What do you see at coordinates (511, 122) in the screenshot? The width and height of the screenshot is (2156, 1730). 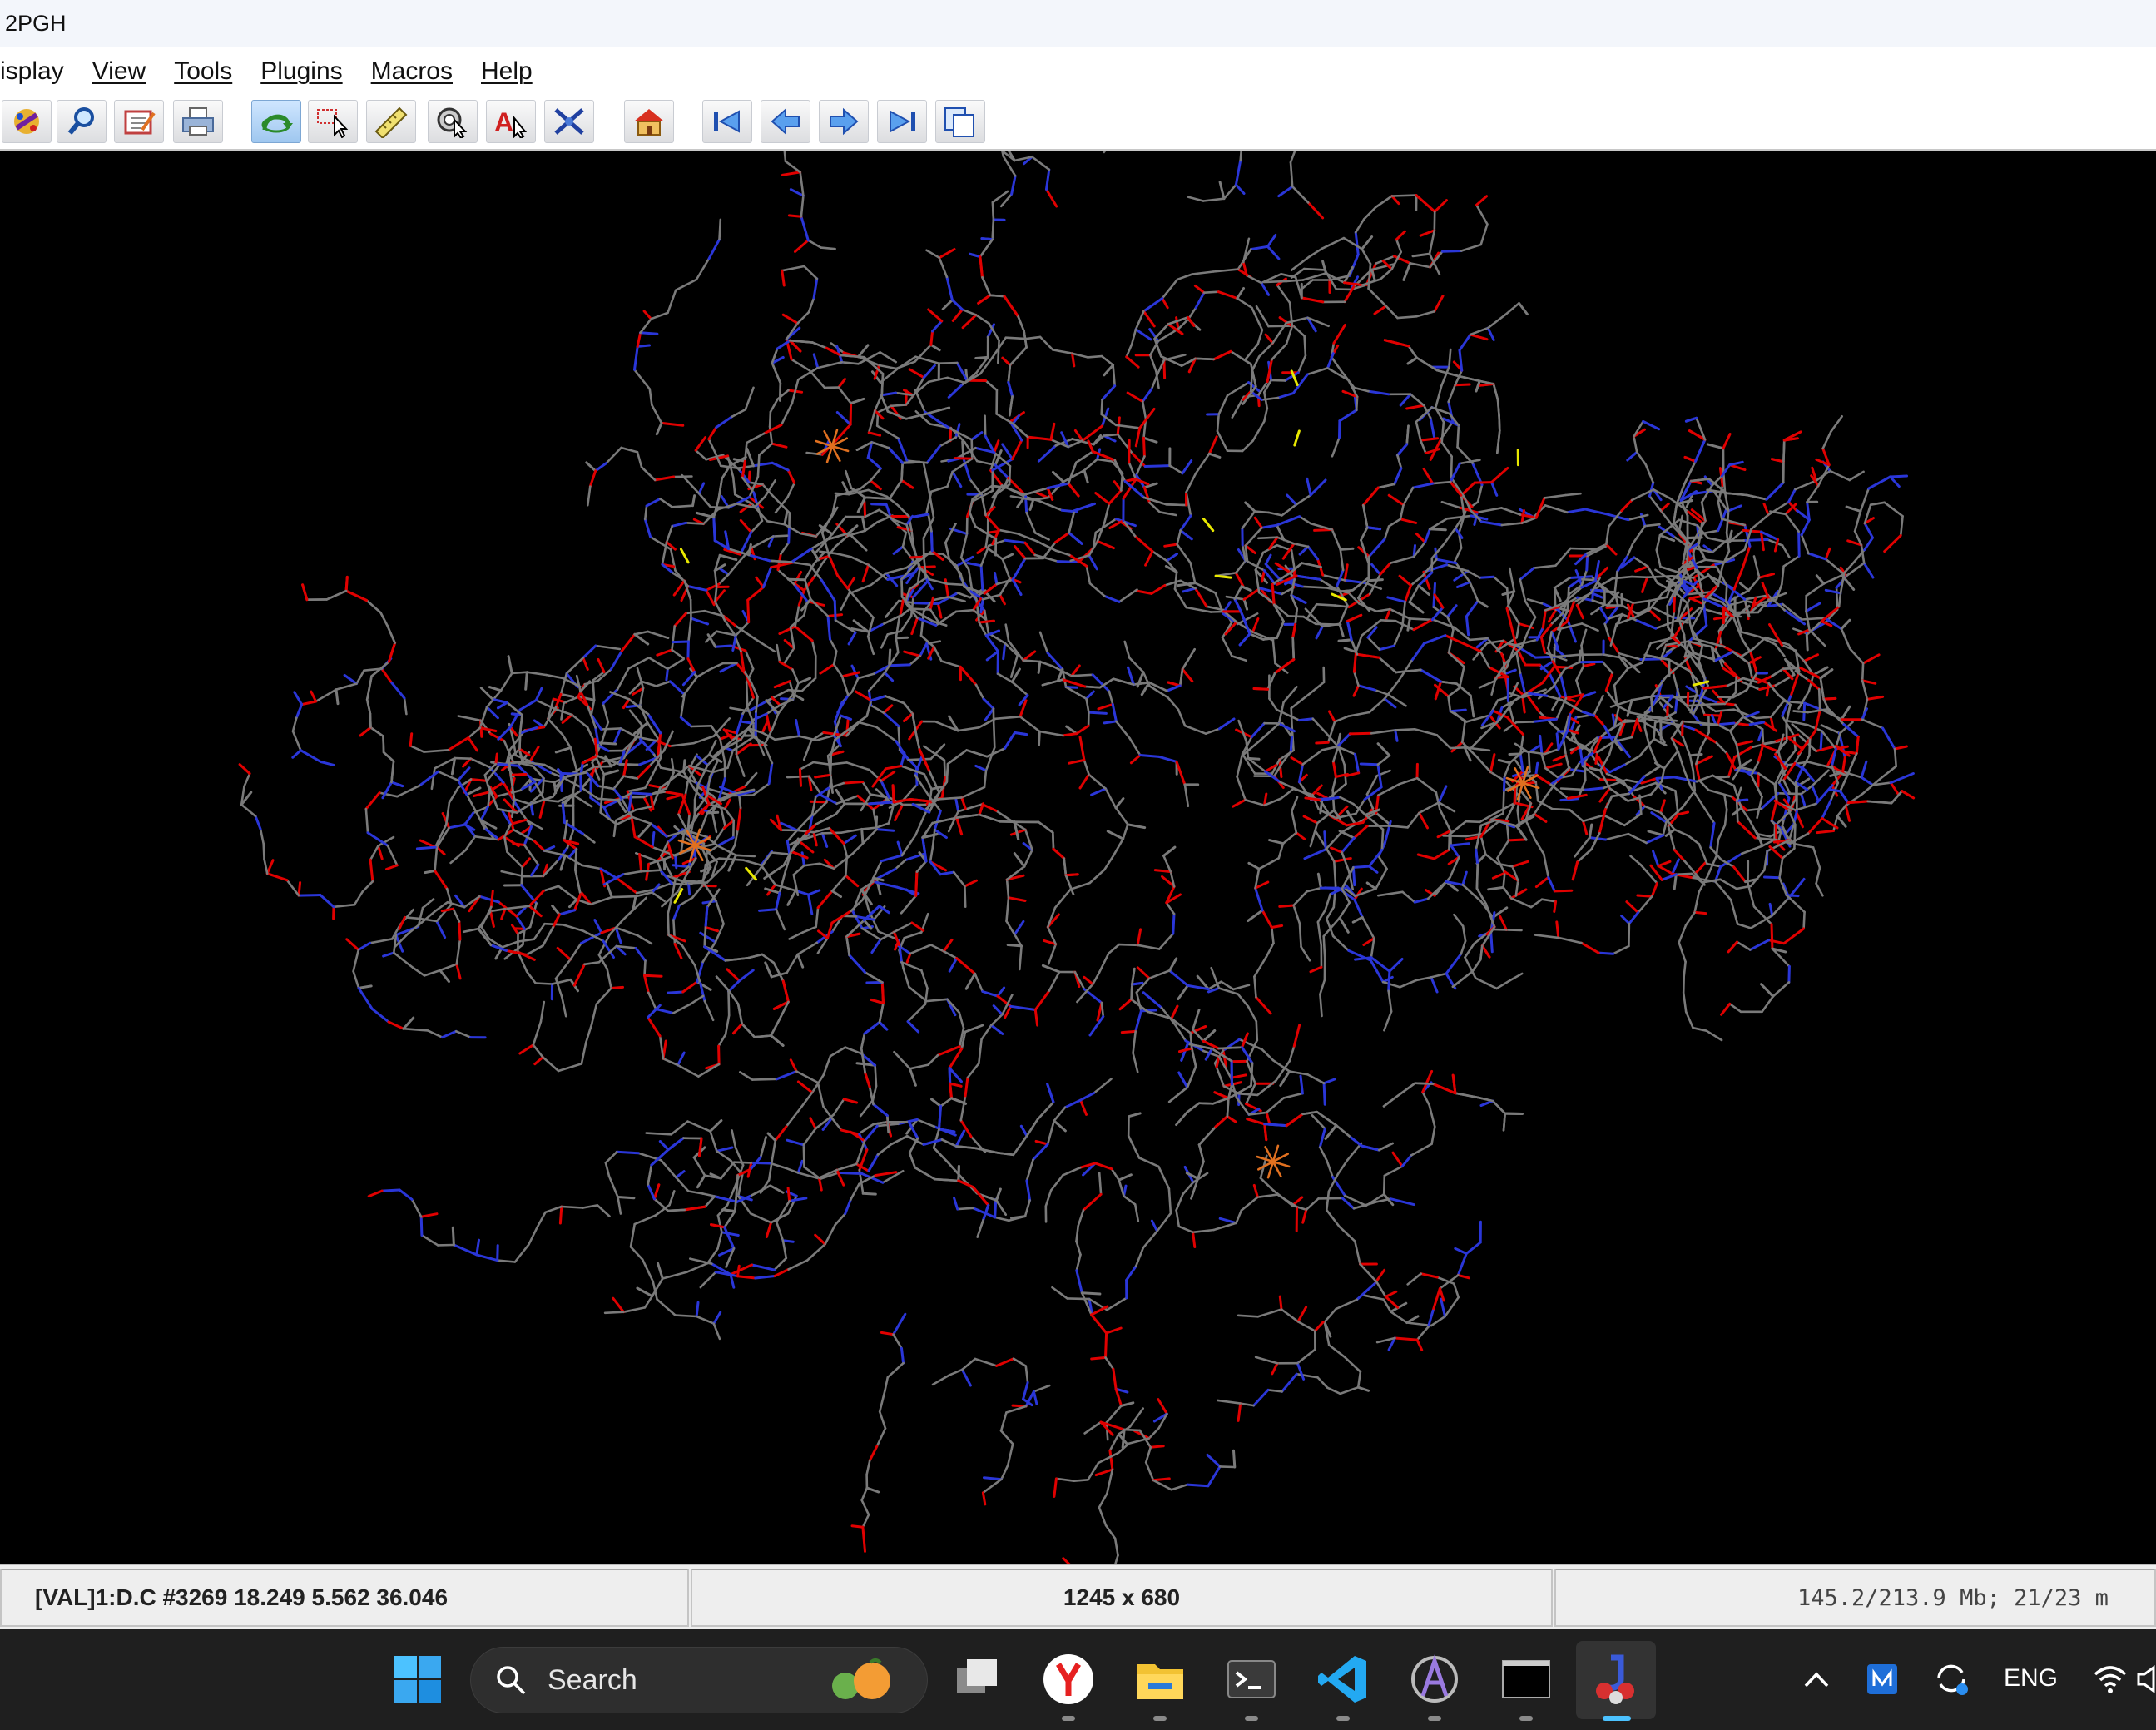 I see `label-button: A` at bounding box center [511, 122].